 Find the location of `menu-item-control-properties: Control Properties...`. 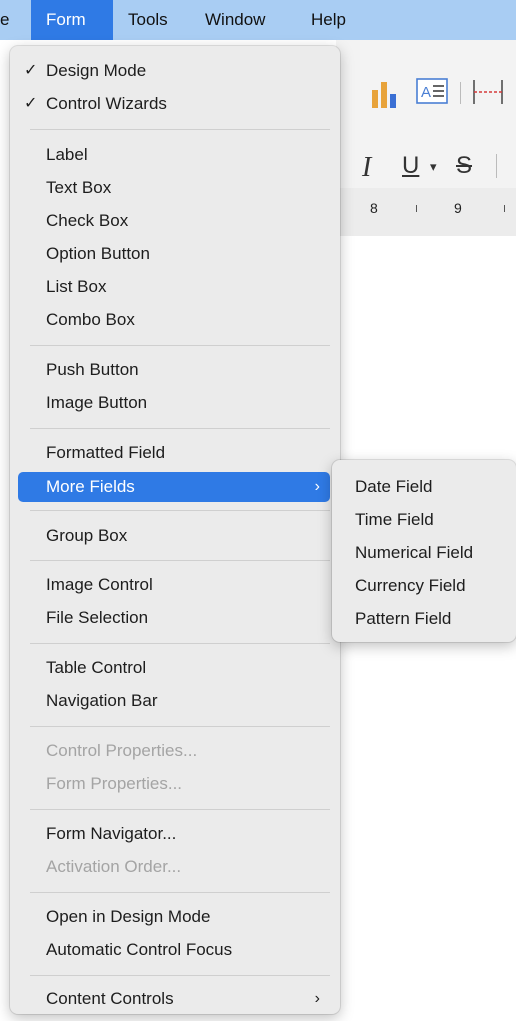

menu-item-control-properties: Control Properties... is located at coordinates (174, 751).